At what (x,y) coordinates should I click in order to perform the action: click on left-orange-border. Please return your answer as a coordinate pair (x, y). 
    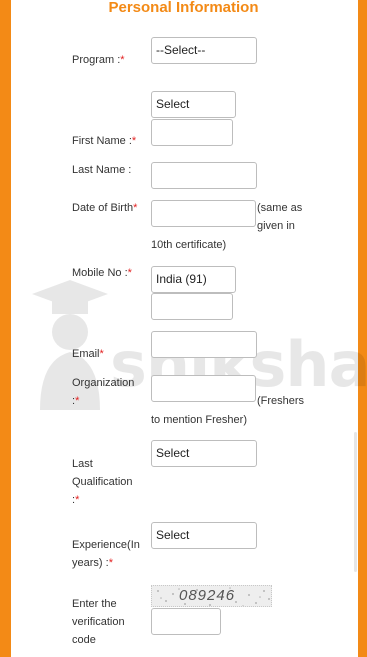
    Looking at the image, I should click on (5, 328).